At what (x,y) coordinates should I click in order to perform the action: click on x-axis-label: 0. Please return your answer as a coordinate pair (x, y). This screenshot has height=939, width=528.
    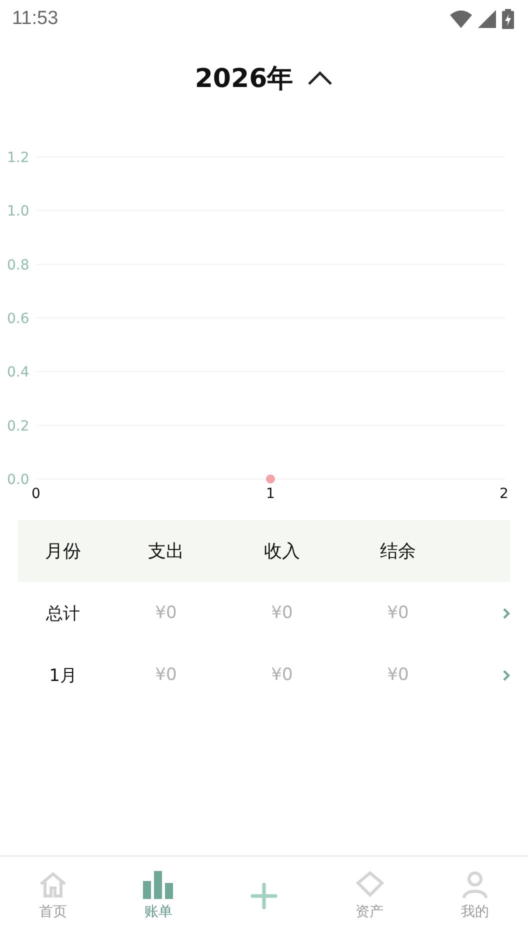
    Looking at the image, I should click on (36, 494).